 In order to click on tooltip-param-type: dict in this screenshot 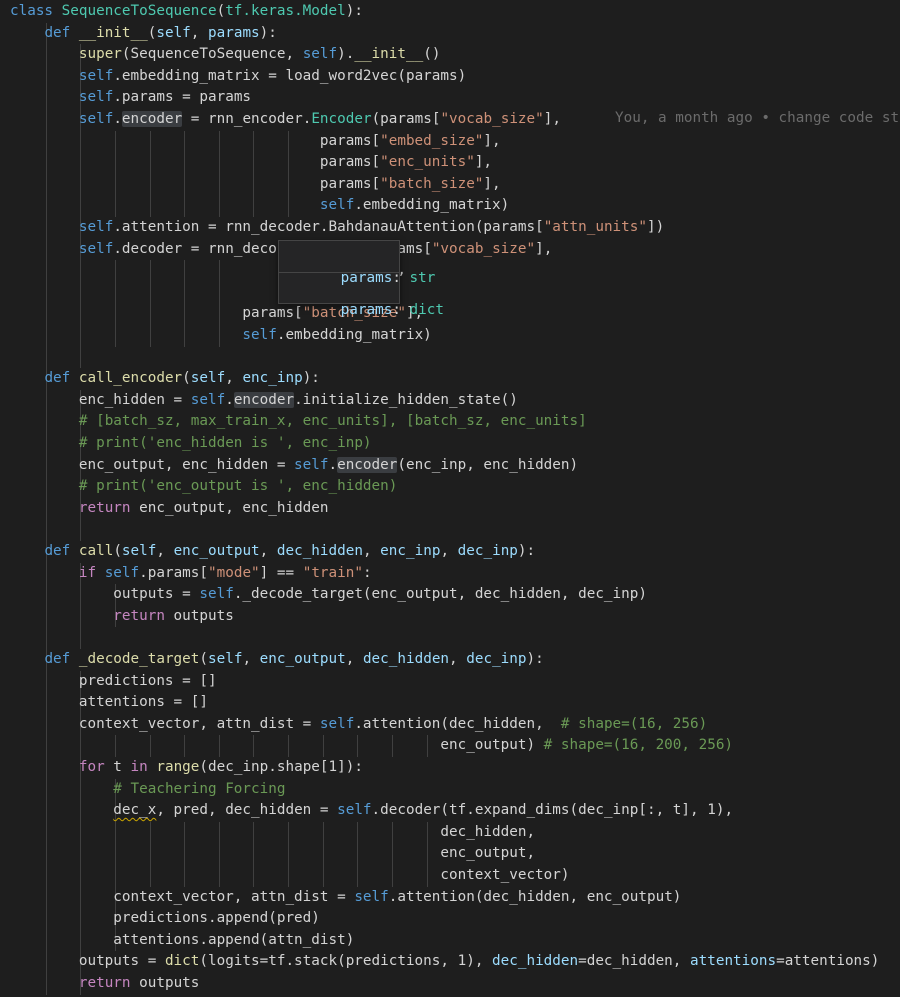, I will do `click(426, 310)`.